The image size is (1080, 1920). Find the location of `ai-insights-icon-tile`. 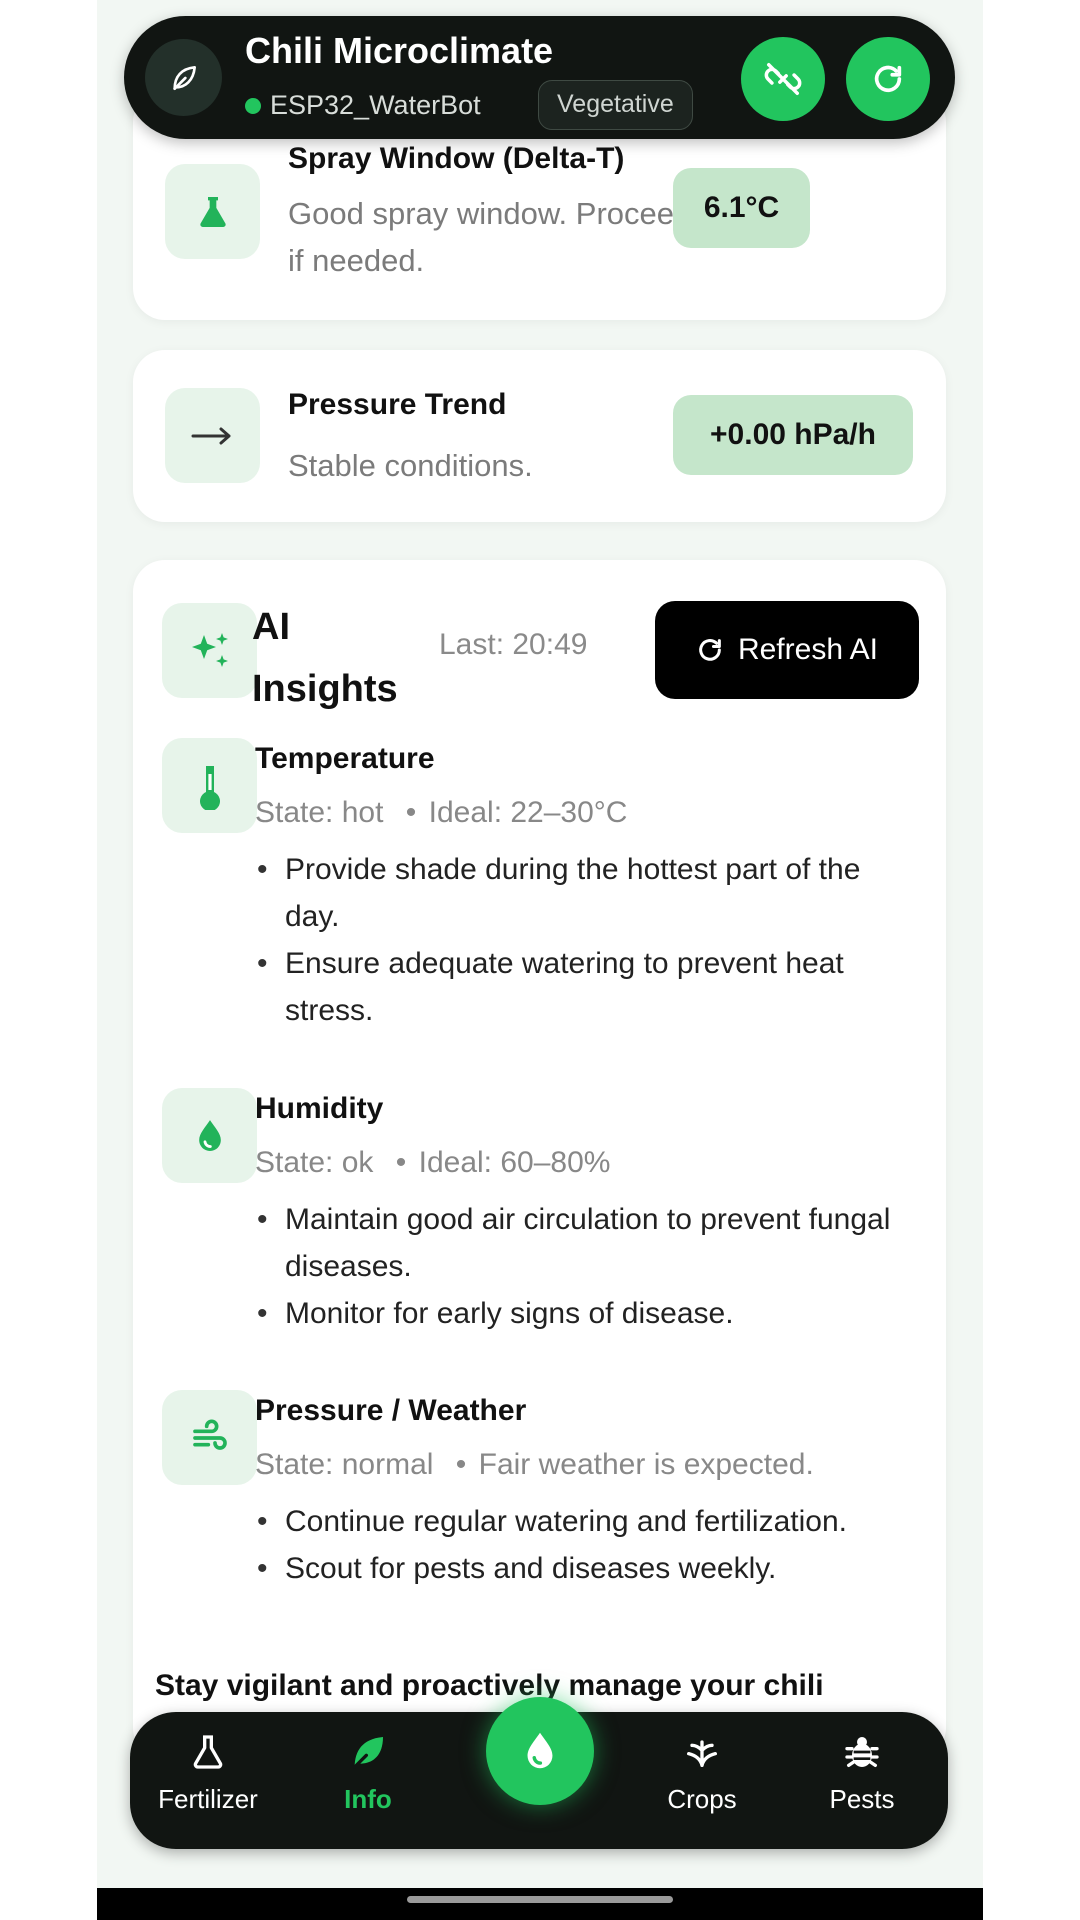

ai-insights-icon-tile is located at coordinates (209, 650).